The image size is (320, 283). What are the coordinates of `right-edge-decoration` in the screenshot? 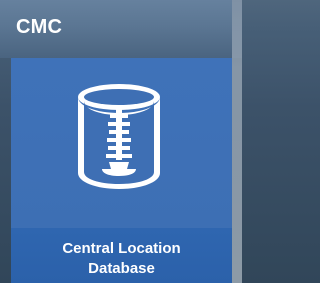 It's located at (237, 141).